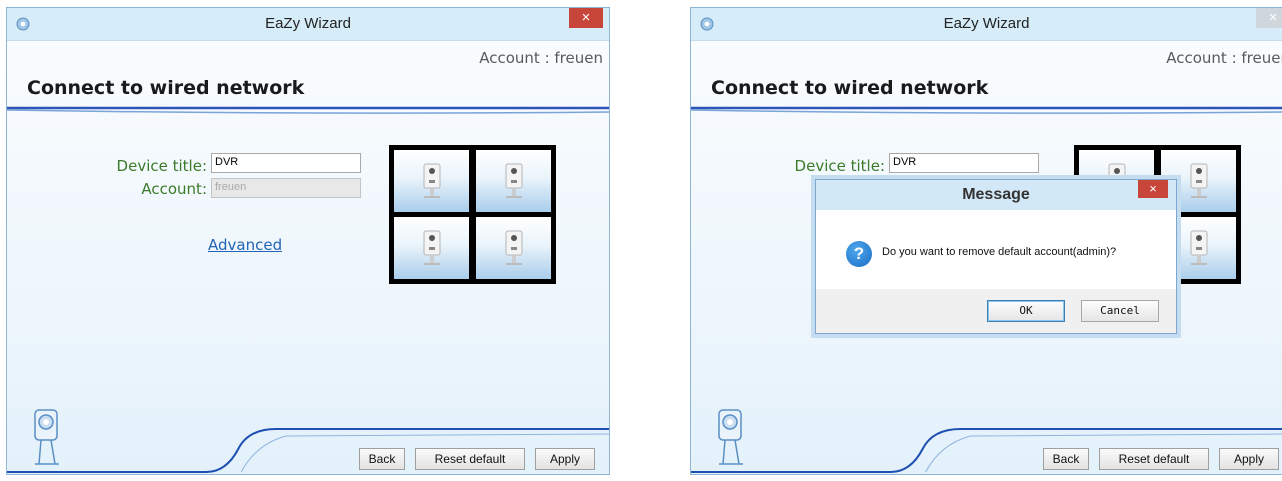 The height and width of the screenshot is (481, 1282). I want to click on dialog-close-button: ×, so click(1153, 189).